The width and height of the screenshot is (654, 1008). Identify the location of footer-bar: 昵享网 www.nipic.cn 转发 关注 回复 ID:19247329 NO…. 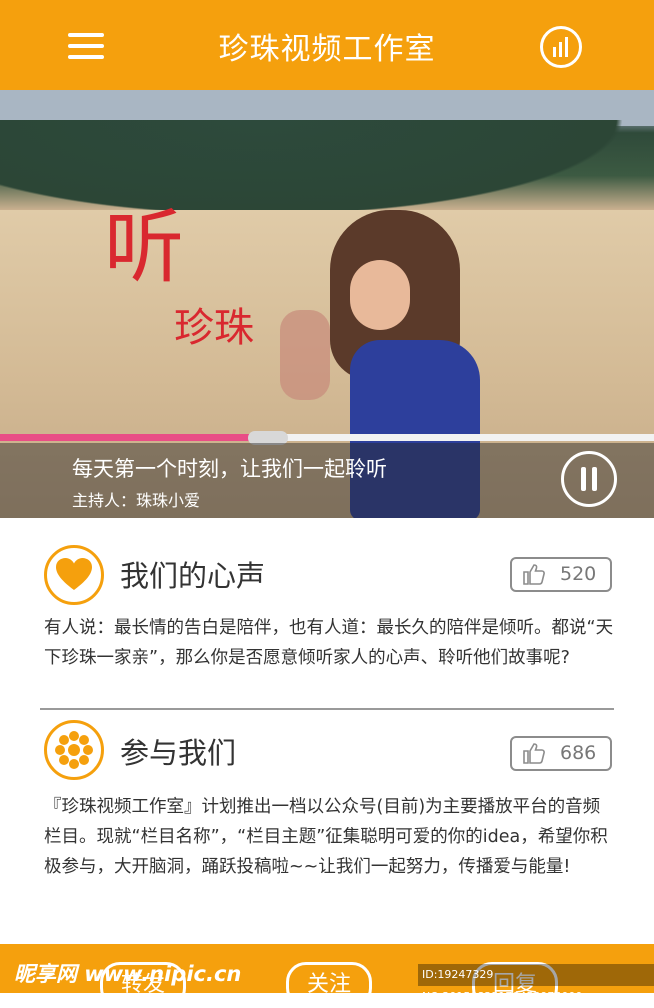
(327, 976).